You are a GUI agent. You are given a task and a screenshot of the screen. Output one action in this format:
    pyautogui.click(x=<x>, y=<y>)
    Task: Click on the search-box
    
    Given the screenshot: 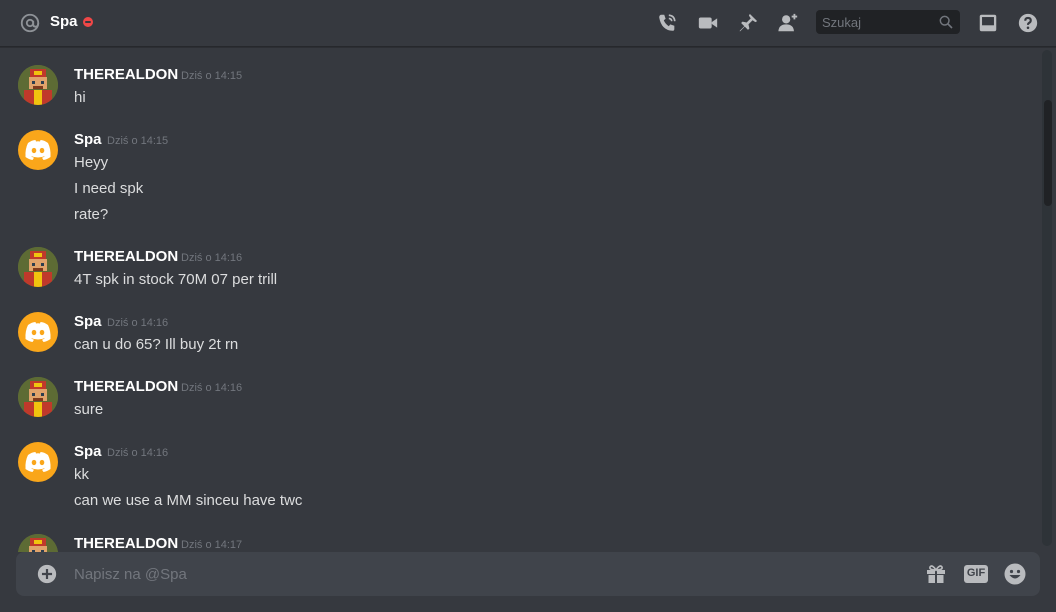 What is the action you would take?
    pyautogui.click(x=888, y=22)
    